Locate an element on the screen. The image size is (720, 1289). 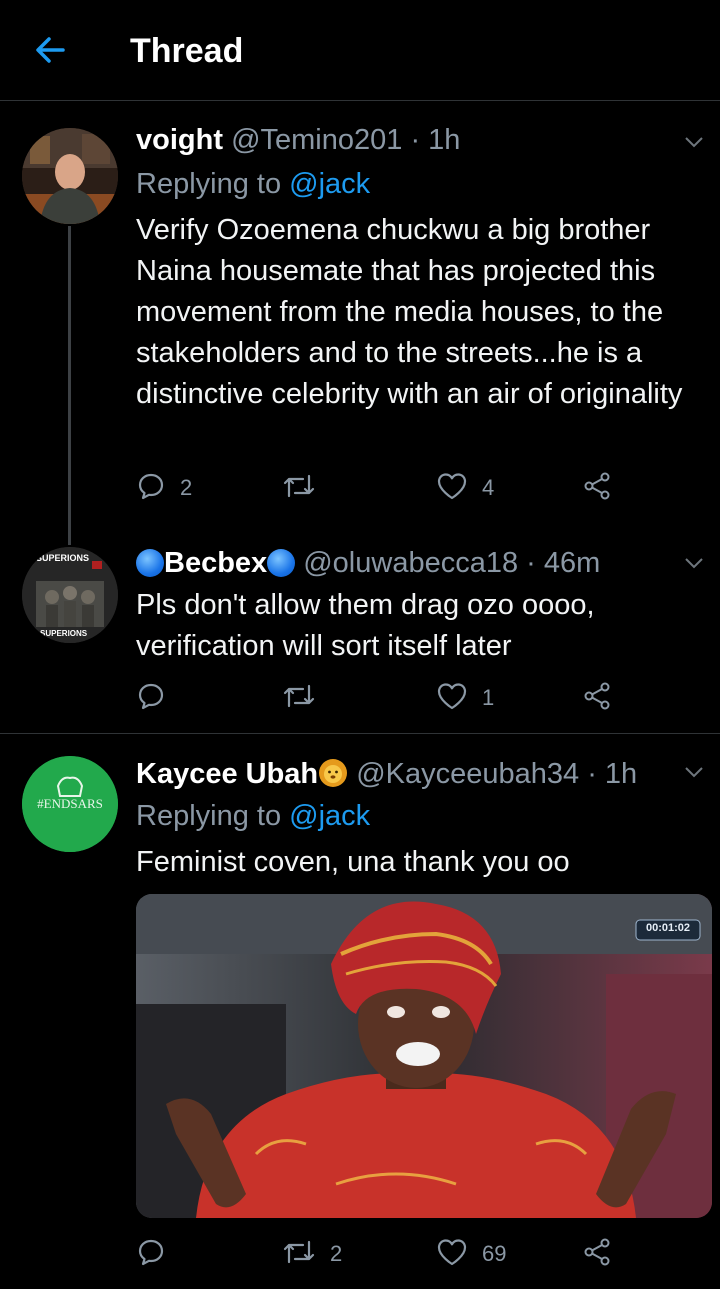
reply-button: 2 is located at coordinates (164, 488).